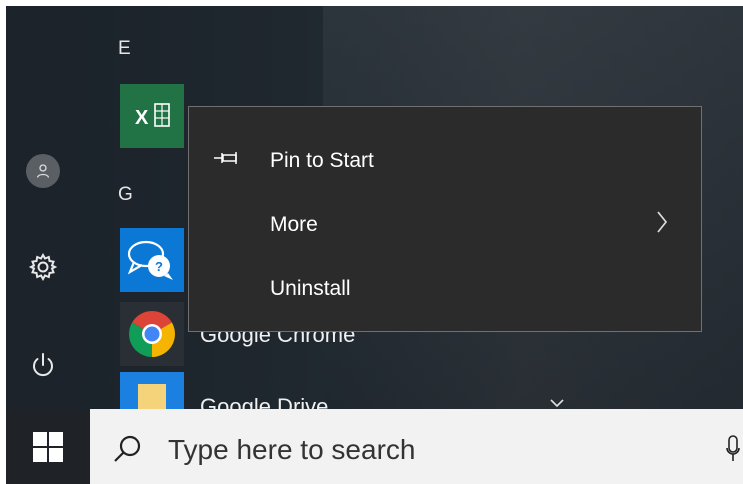 This screenshot has height=484, width=743. I want to click on excel-tile-glyph: X, so click(142, 118).